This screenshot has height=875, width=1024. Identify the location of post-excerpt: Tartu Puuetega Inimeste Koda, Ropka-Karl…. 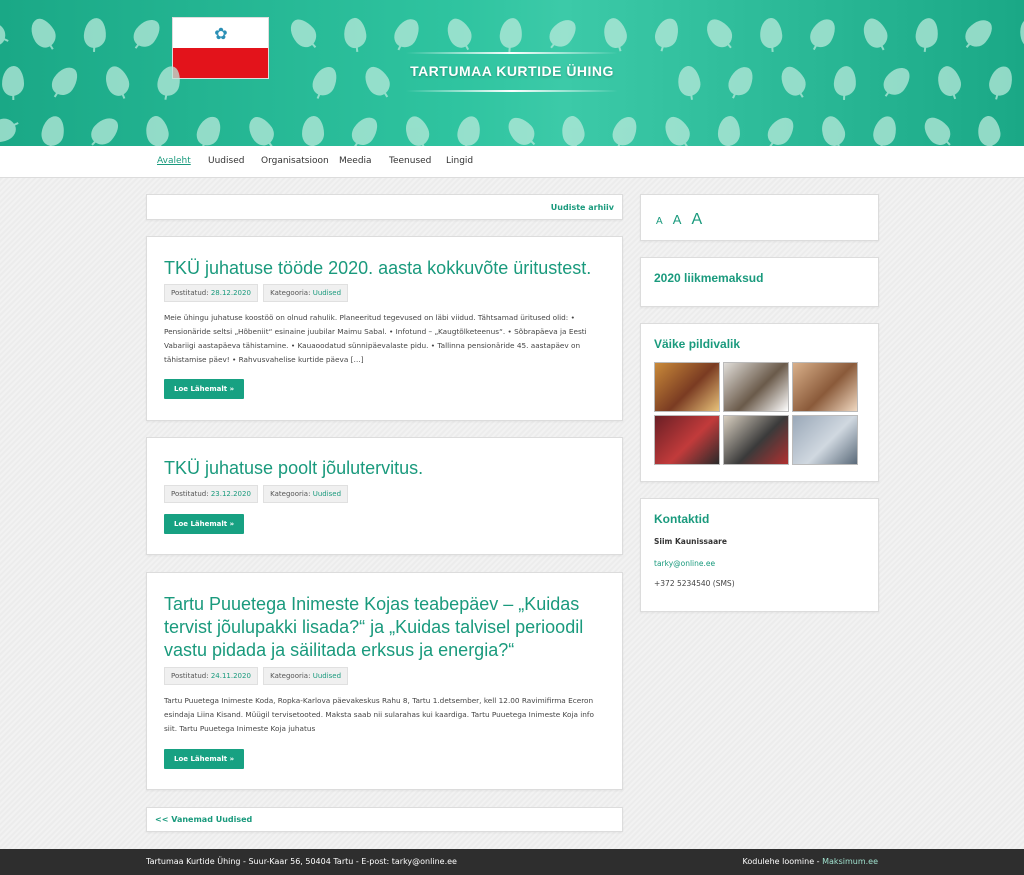
(379, 714).